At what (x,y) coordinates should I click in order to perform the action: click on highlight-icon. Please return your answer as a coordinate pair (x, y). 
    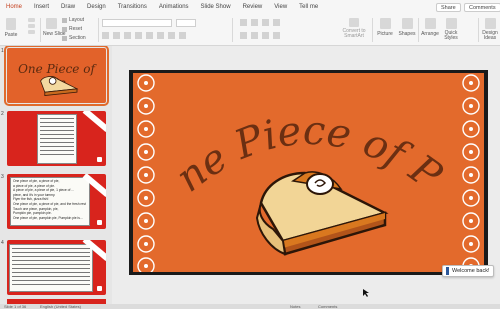
    Looking at the image, I should click on (182, 35).